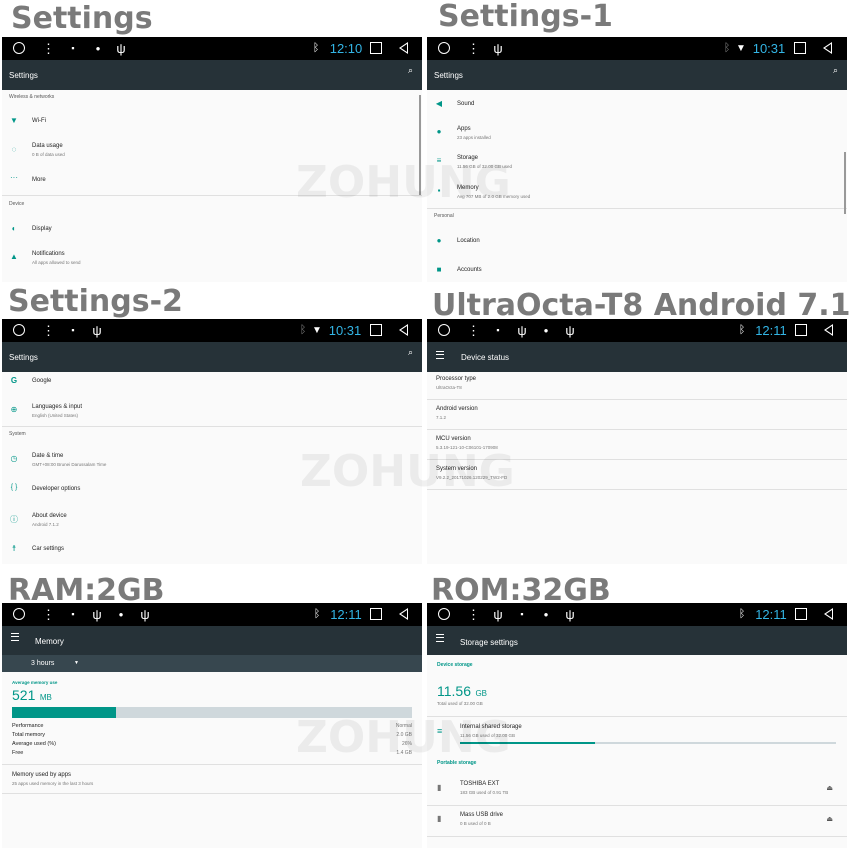 Image resolution: width=850 pixels, height=850 pixels. What do you see at coordinates (212, 640) in the screenshot?
I see `app-toolbar: Memory` at bounding box center [212, 640].